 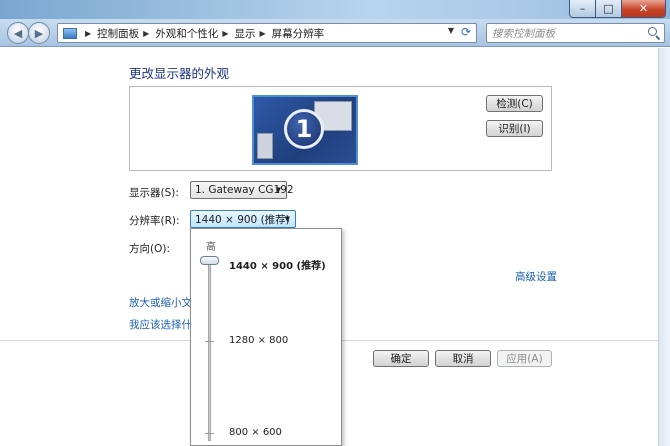 What do you see at coordinates (154, 221) in the screenshot?
I see `resolution-label: 分辨率(R):` at bounding box center [154, 221].